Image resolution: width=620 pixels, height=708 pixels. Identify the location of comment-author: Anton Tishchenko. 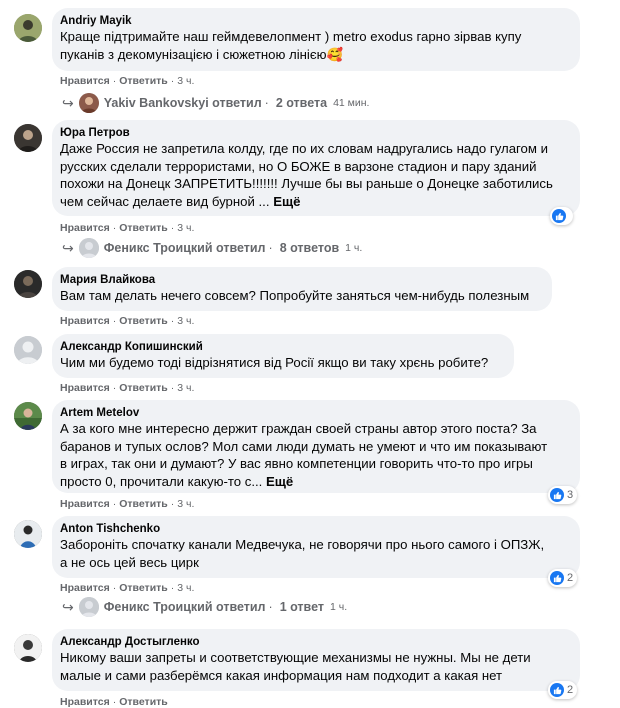
(314, 529).